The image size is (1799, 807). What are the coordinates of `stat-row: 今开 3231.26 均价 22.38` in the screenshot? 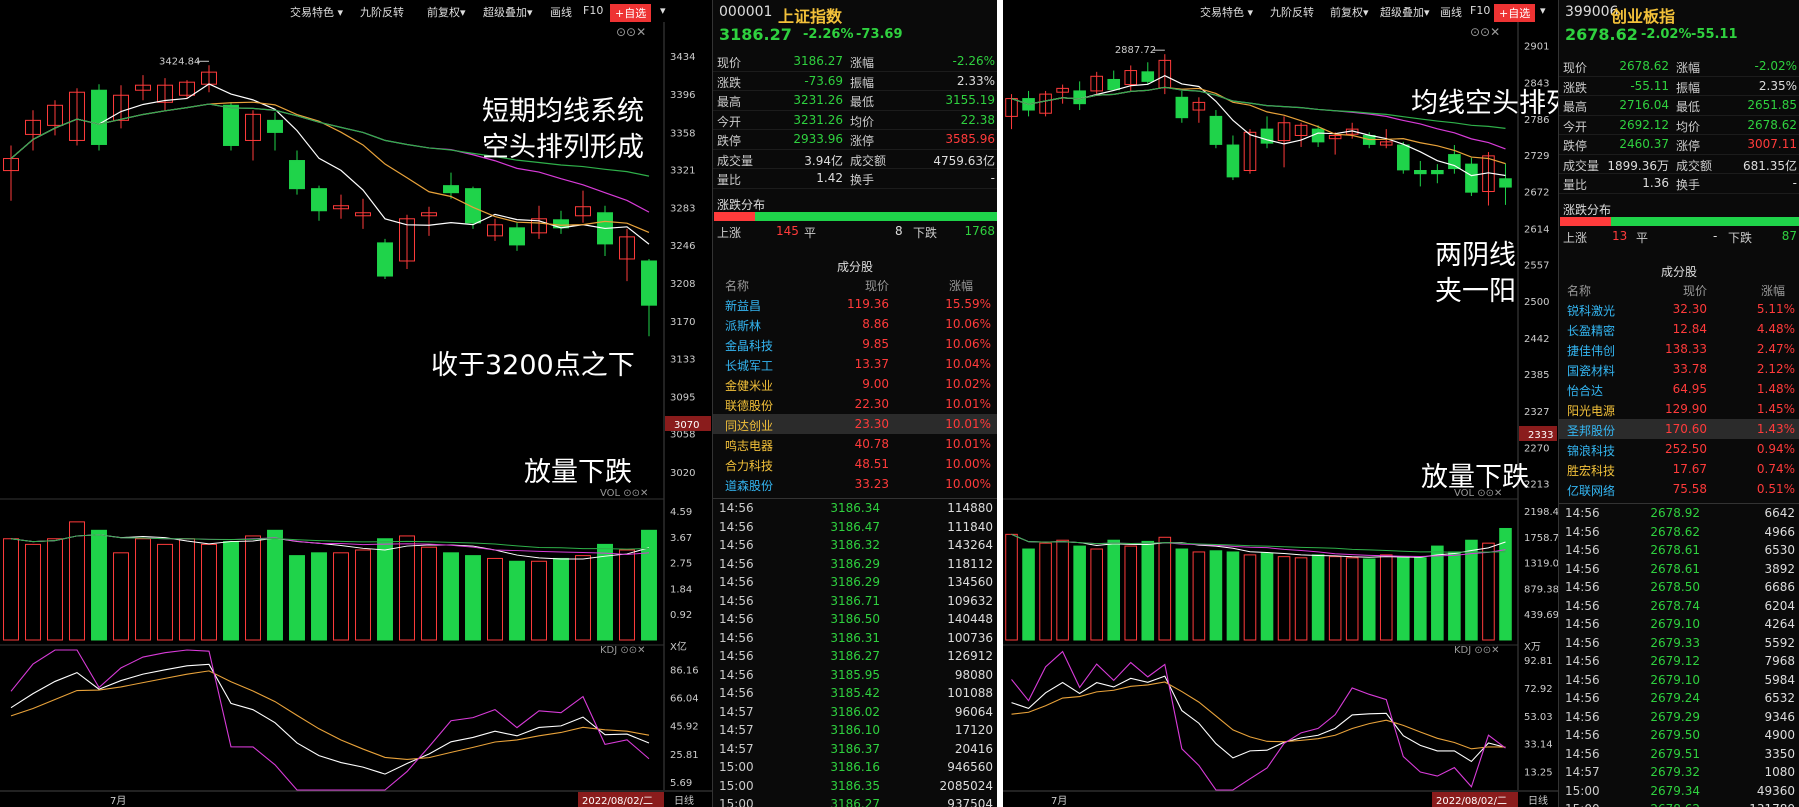 It's located at (855, 120).